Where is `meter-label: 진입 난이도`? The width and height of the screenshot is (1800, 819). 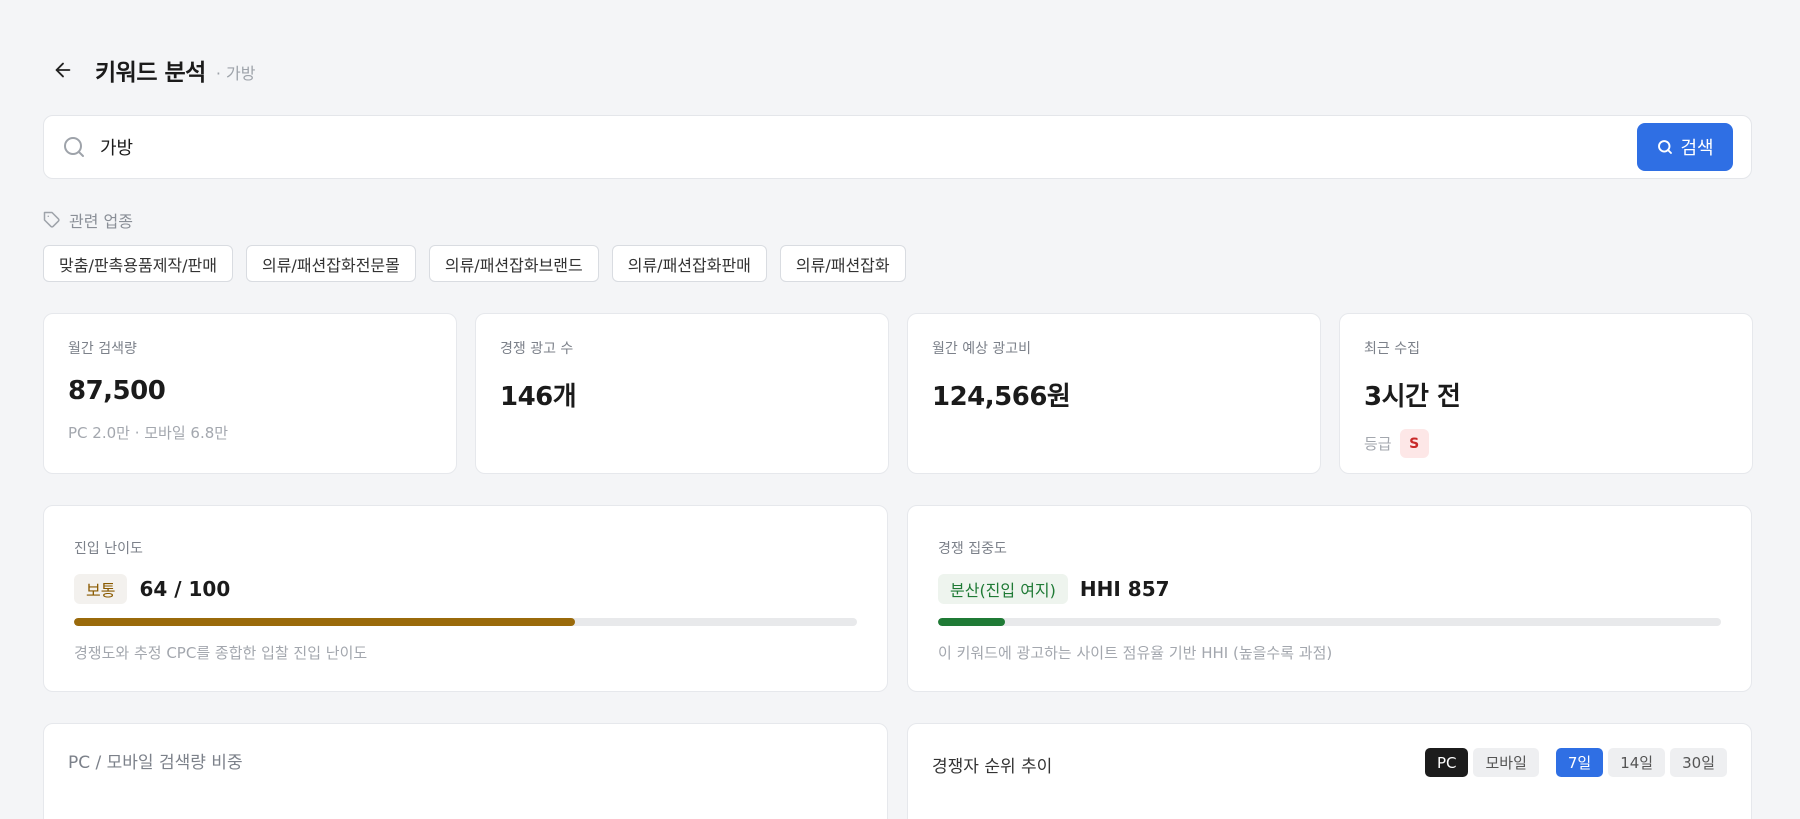 meter-label: 진입 난이도 is located at coordinates (108, 549).